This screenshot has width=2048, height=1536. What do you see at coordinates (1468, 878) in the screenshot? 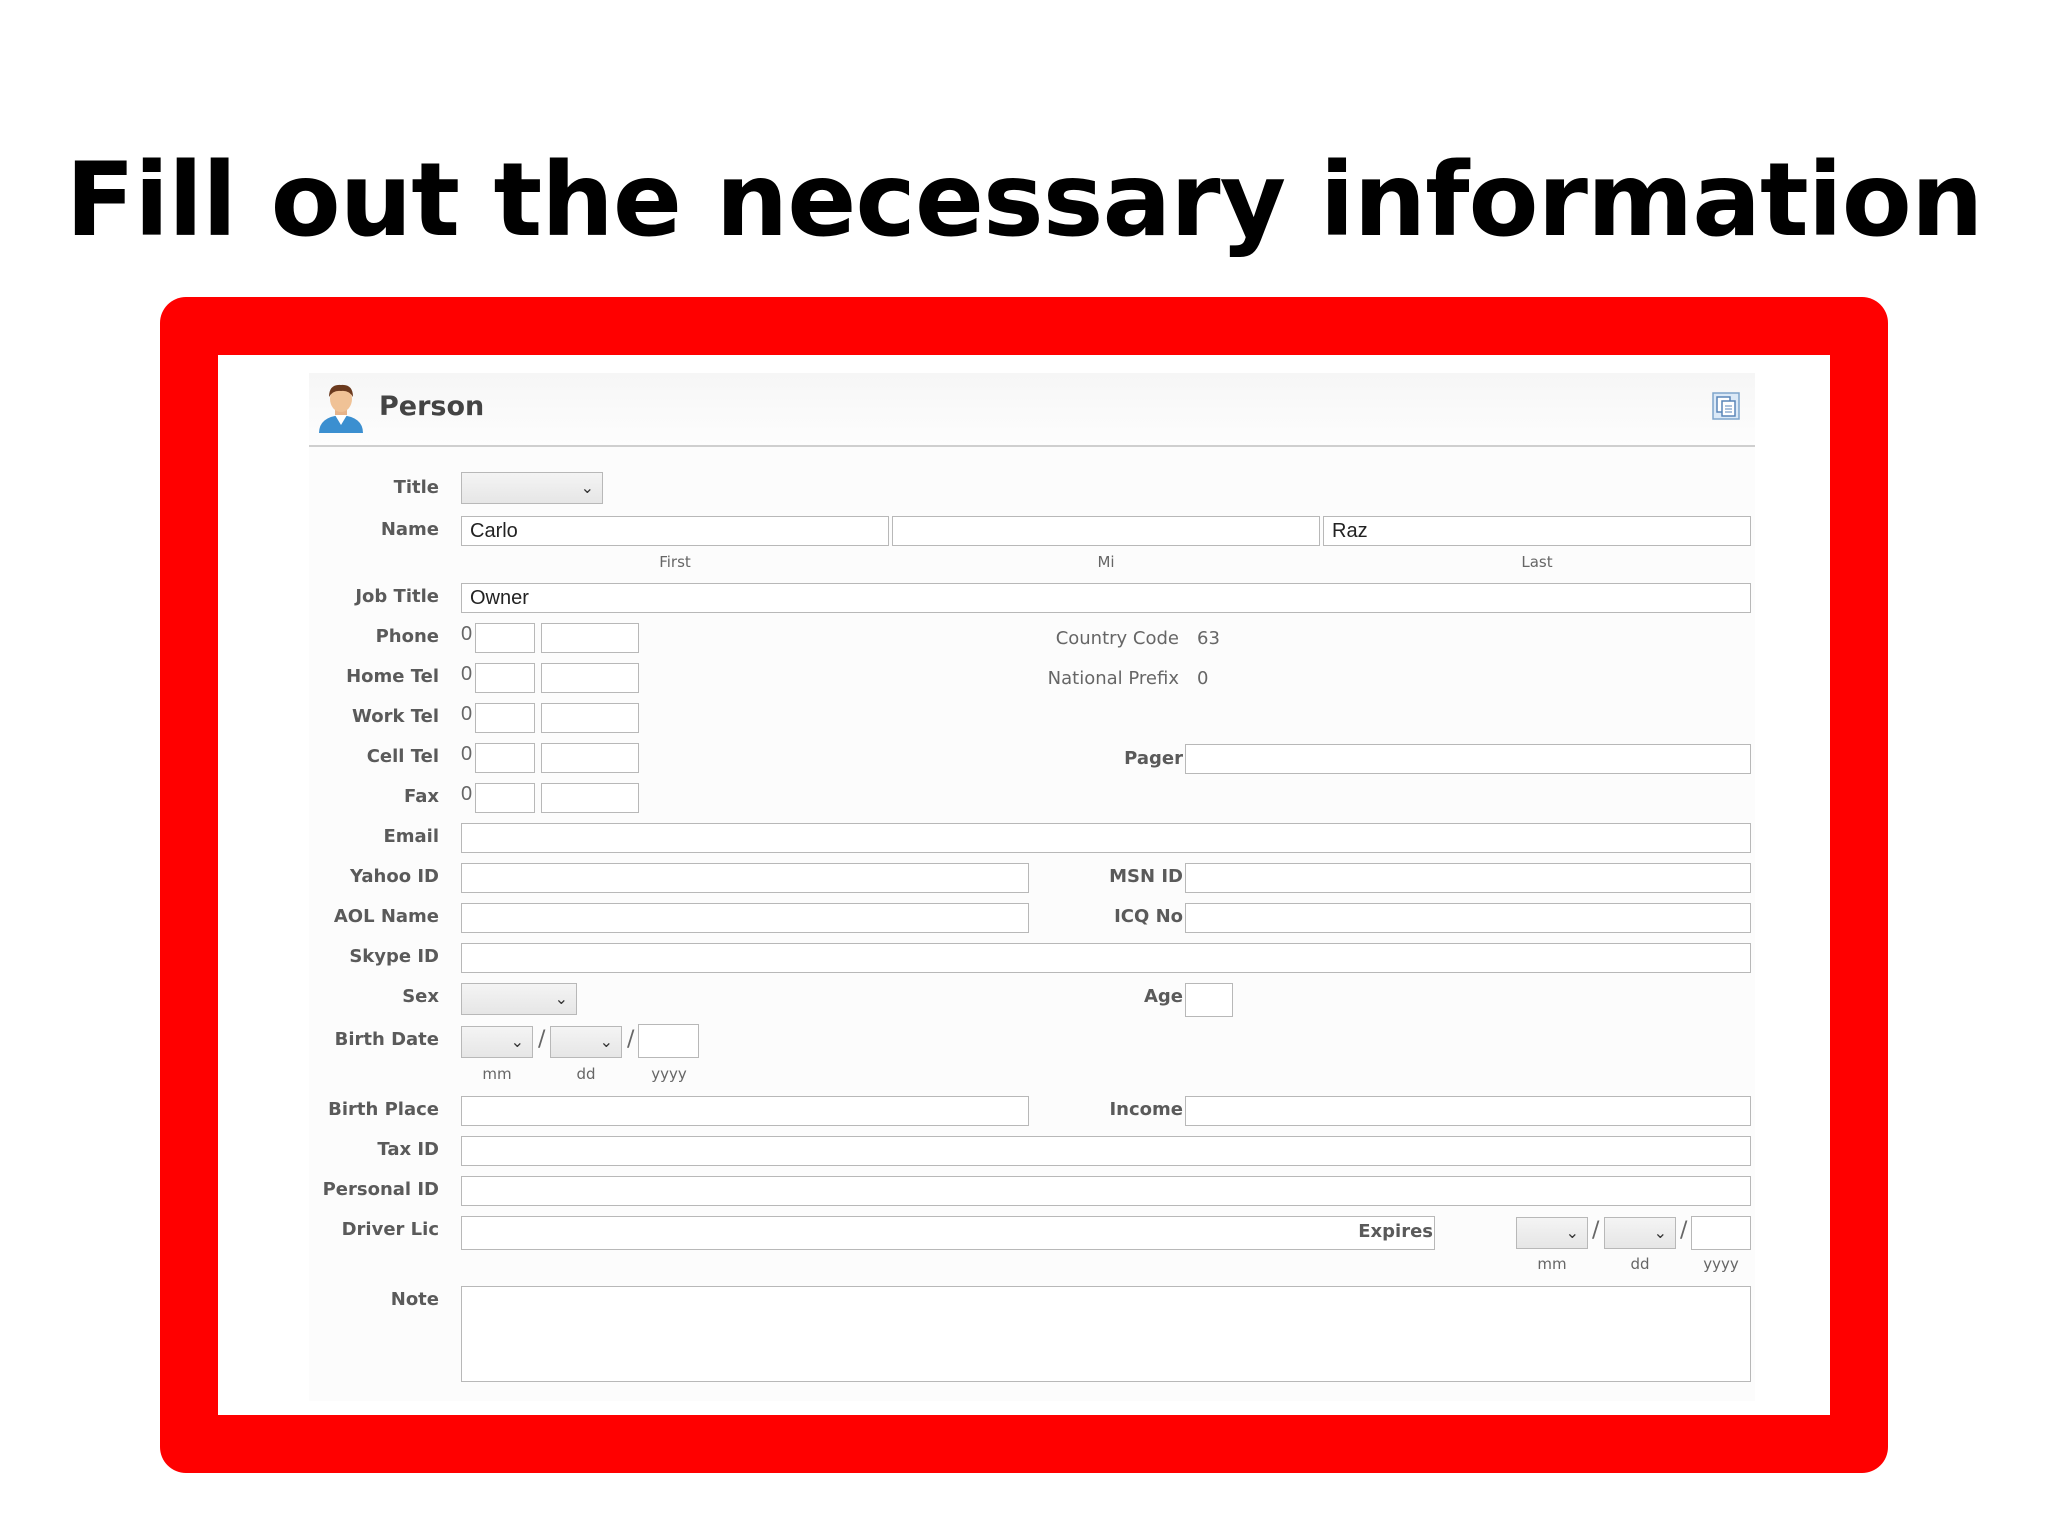
I see `msn-id-input` at bounding box center [1468, 878].